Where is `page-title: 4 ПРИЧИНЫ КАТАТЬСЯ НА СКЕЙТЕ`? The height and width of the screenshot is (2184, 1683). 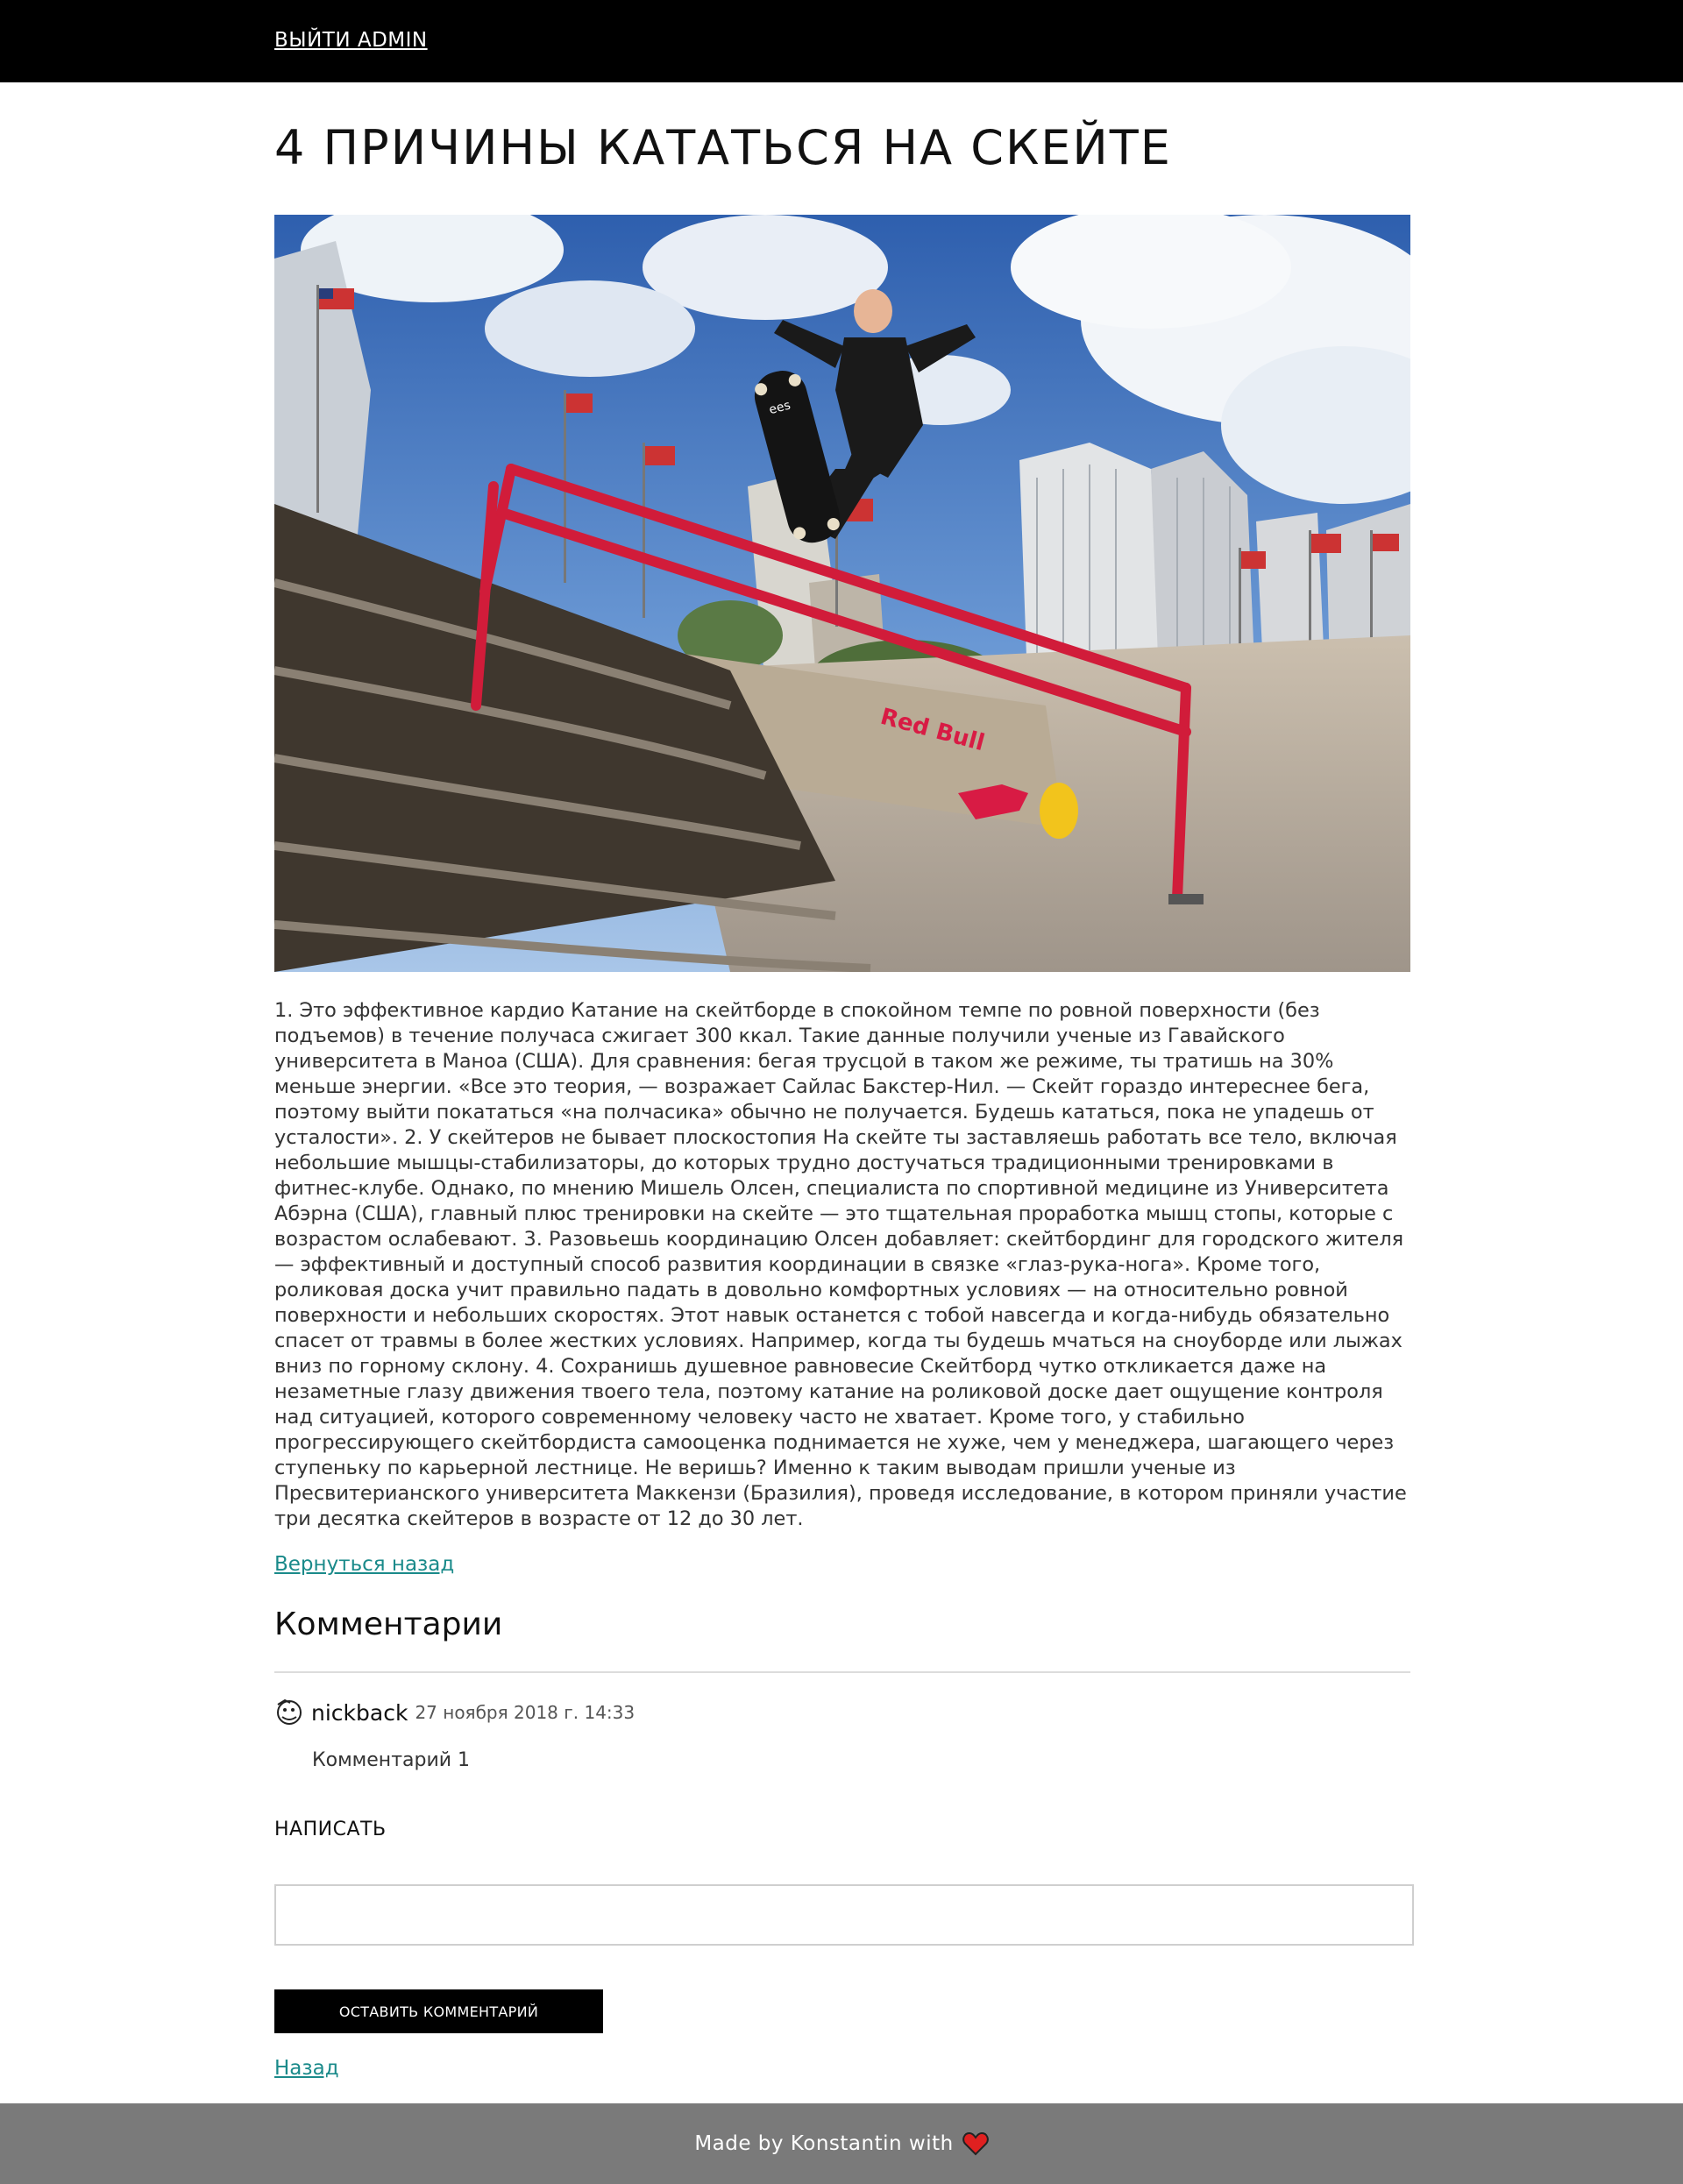
page-title: 4 ПРИЧИНЫ КАТАТЬСЯ НА СКЕЙТЕ is located at coordinates (723, 147).